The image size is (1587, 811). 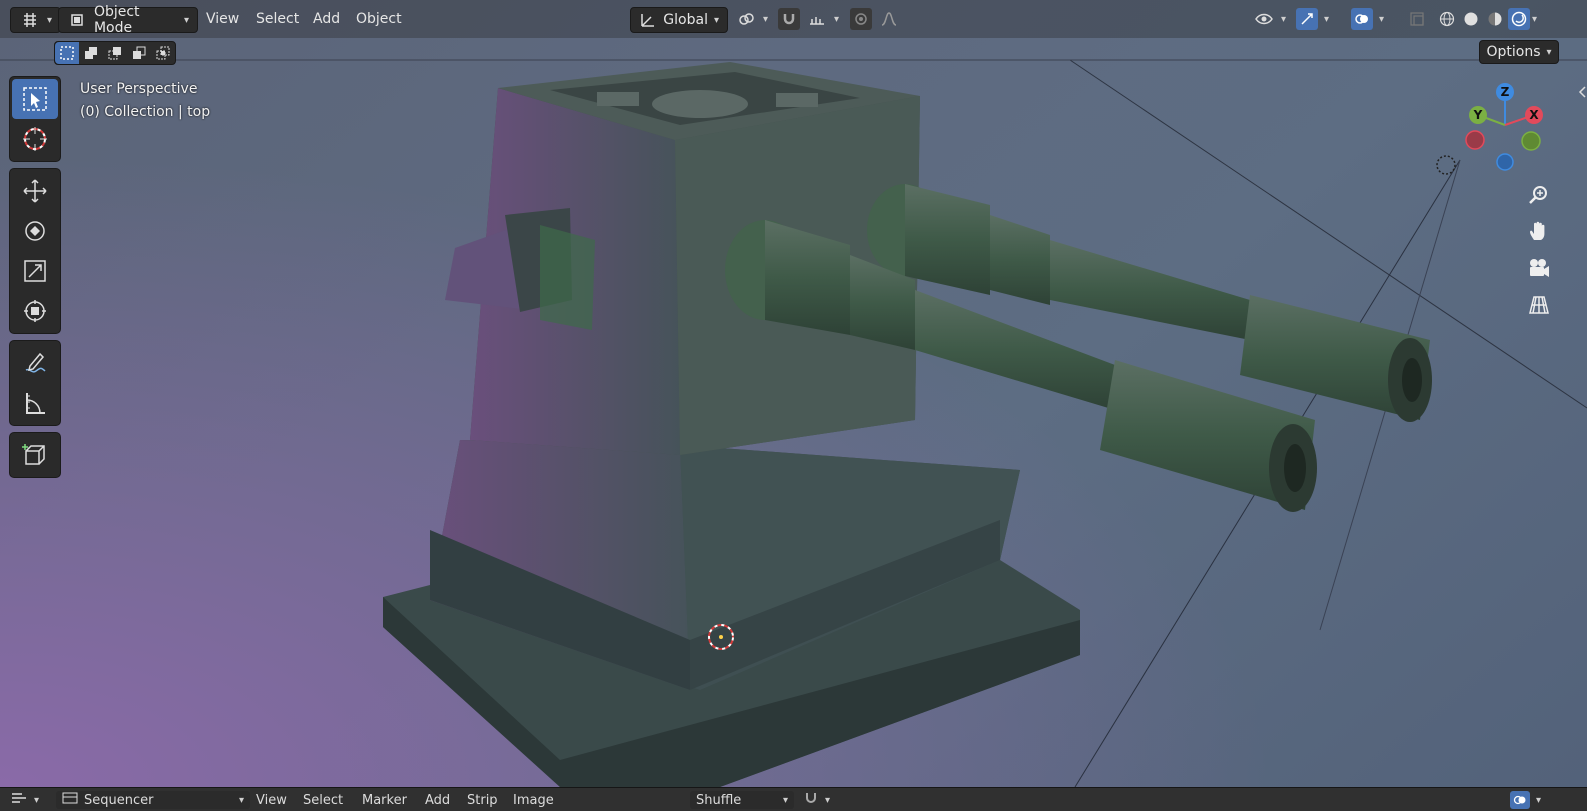 I want to click on tool-shelf, so click(x=35, y=280).